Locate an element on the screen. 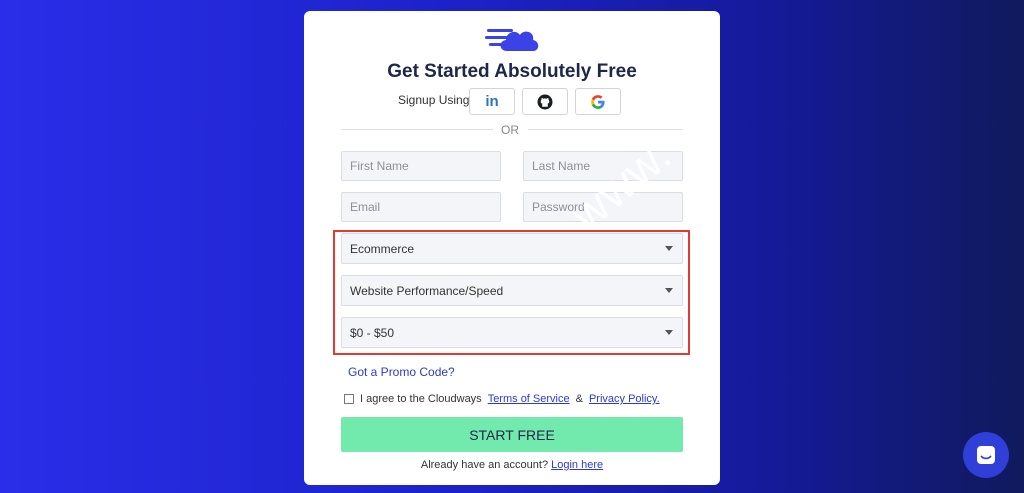 The height and width of the screenshot is (493, 1024). agree-text: I agree to the Cloudways is located at coordinates (421, 399).